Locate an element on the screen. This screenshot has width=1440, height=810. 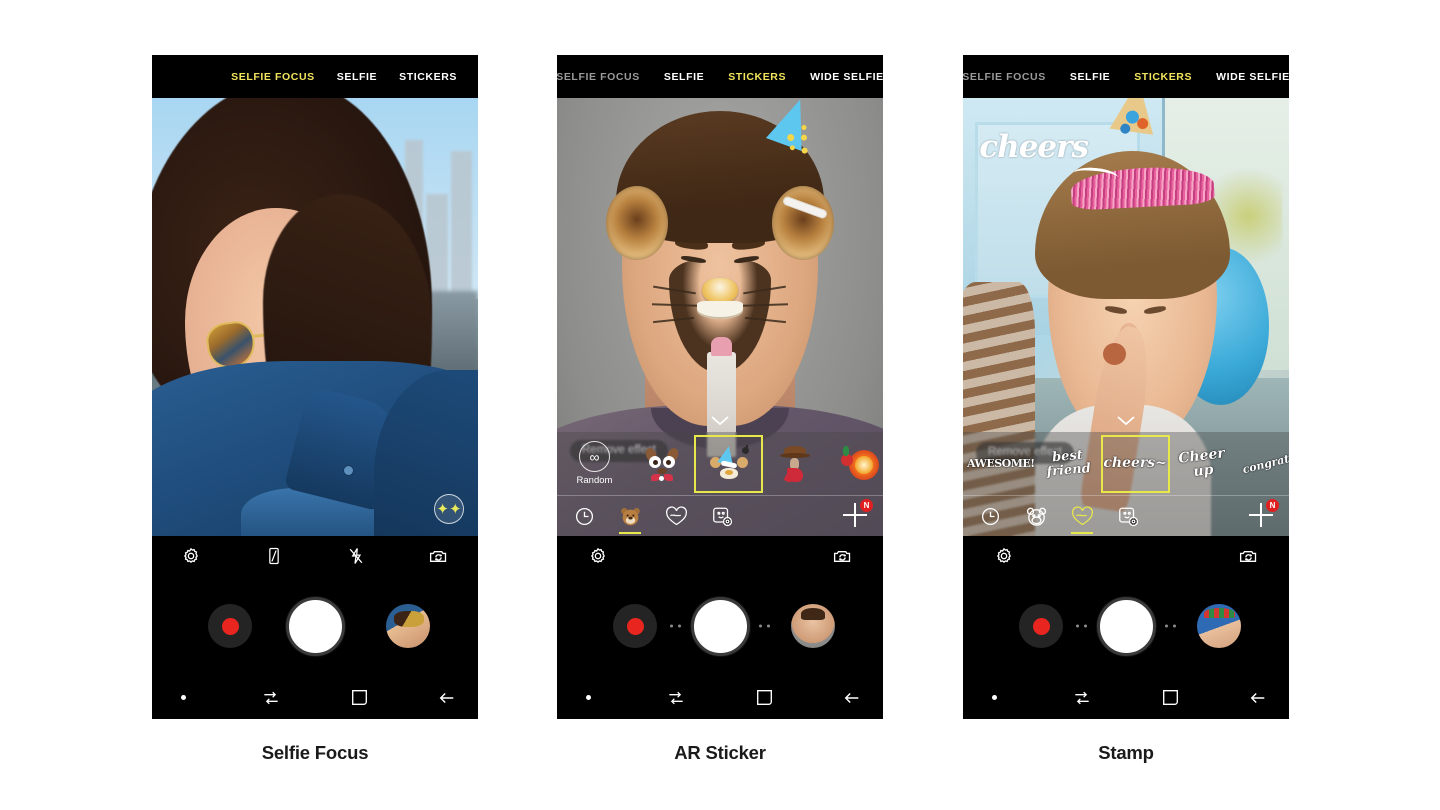
stamp-thumb-congratulations: congrats is located at coordinates (1262, 464).